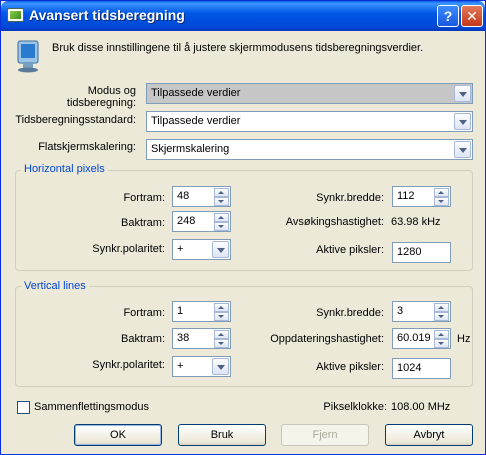 This screenshot has width=486, height=455. What do you see at coordinates (309, 93) in the screenshot?
I see `mode-select: Tilpassede verdier` at bounding box center [309, 93].